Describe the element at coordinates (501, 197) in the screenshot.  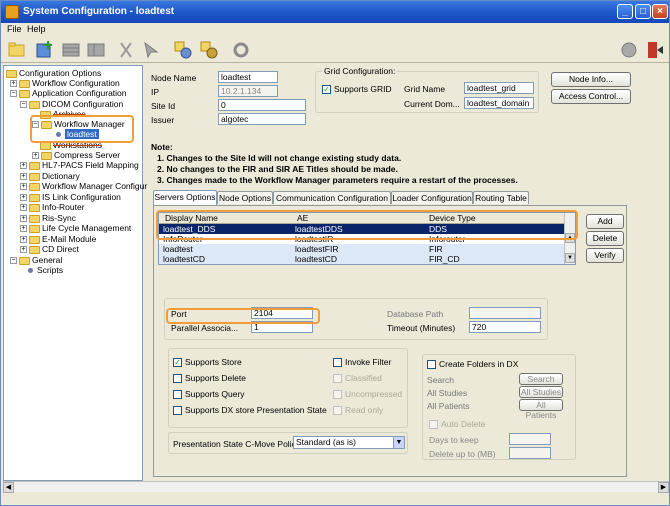
I see `tab-routing-table: Routing Table` at that location.